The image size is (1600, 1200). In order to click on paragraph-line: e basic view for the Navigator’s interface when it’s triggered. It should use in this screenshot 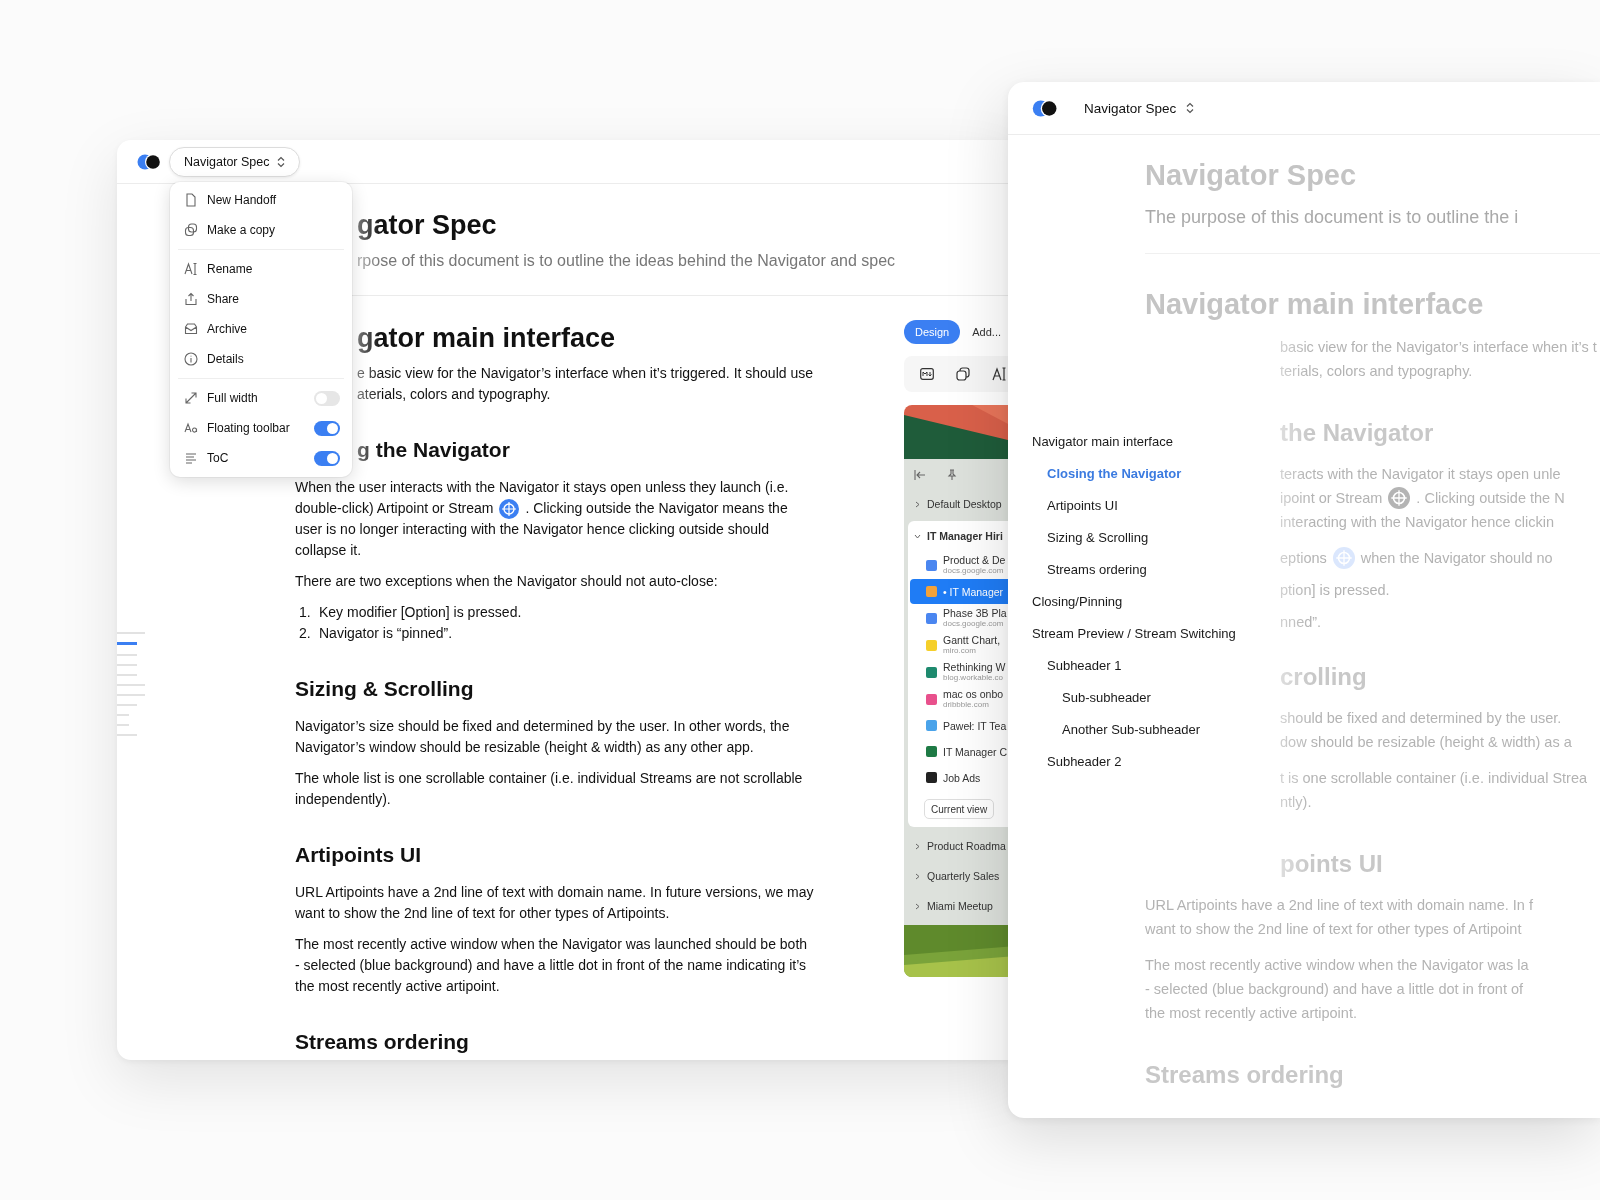, I will do `click(585, 373)`.